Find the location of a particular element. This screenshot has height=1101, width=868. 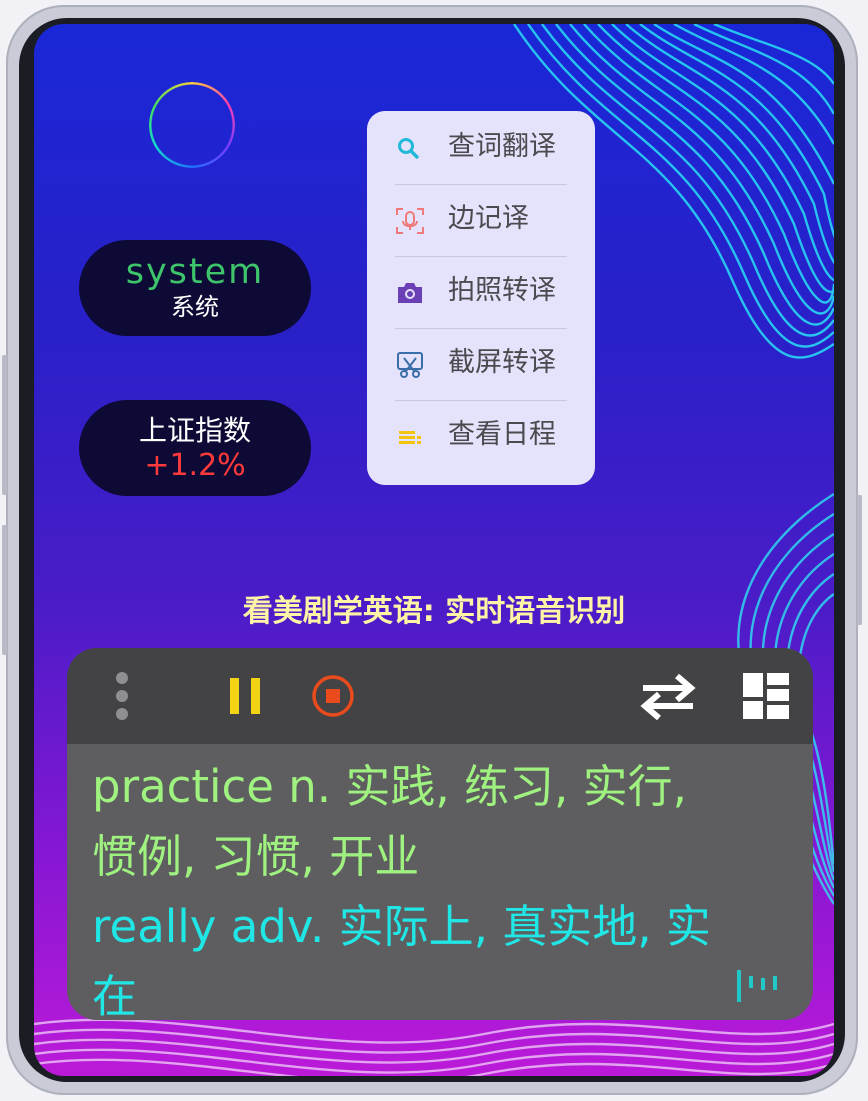

definition-line: really adv. 实际上, 真实地, 实 is located at coordinates (401, 926).